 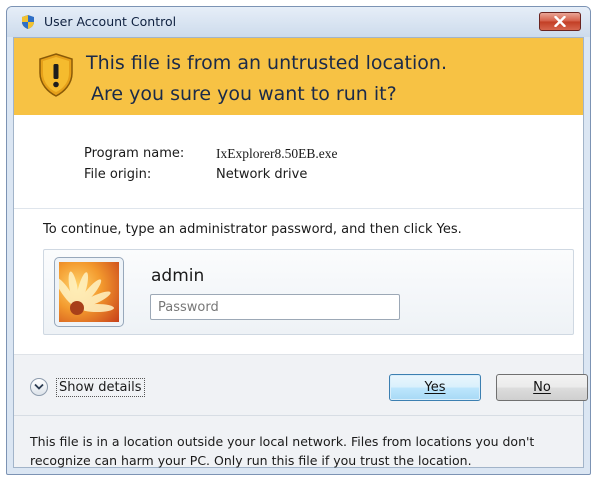 What do you see at coordinates (262, 174) in the screenshot?
I see `file-origin-value: Network drive` at bounding box center [262, 174].